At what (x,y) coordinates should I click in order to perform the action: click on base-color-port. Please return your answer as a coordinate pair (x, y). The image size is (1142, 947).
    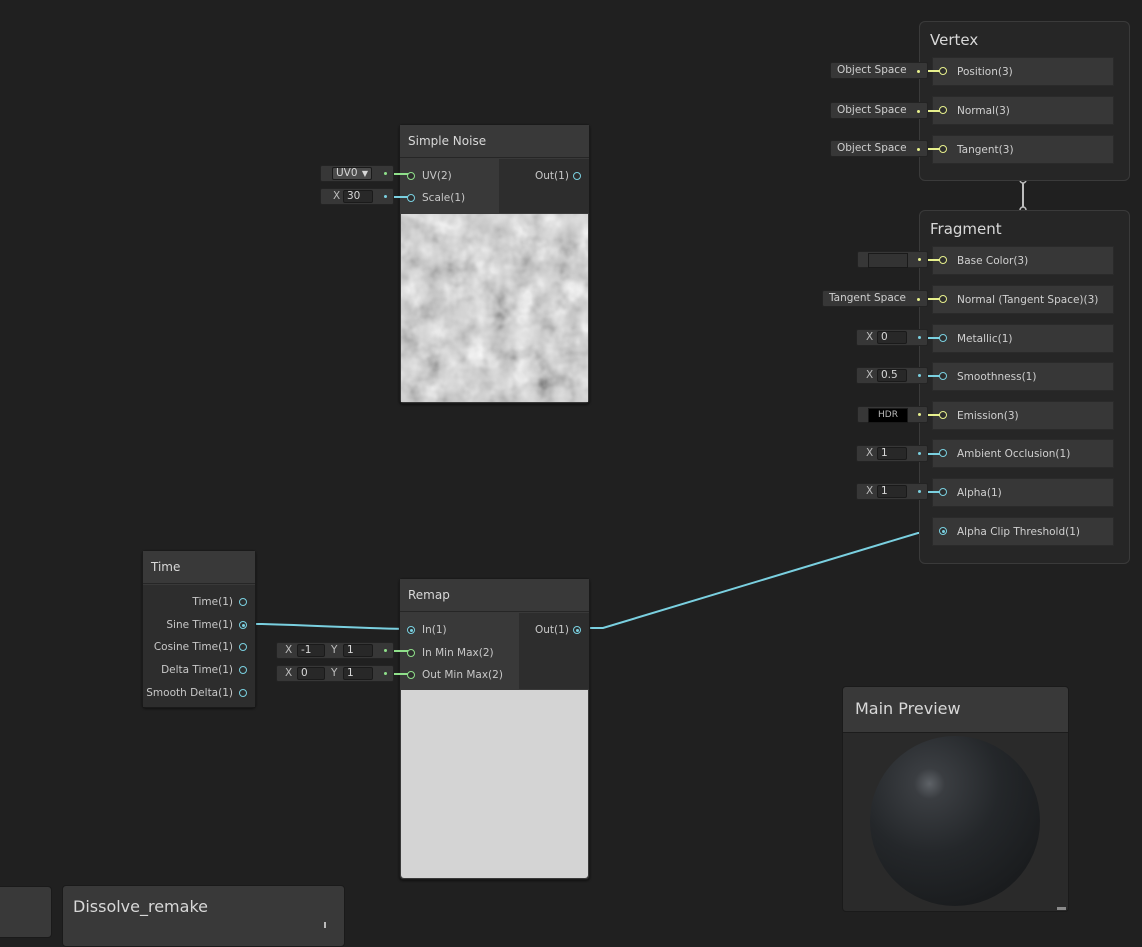
    Looking at the image, I should click on (943, 260).